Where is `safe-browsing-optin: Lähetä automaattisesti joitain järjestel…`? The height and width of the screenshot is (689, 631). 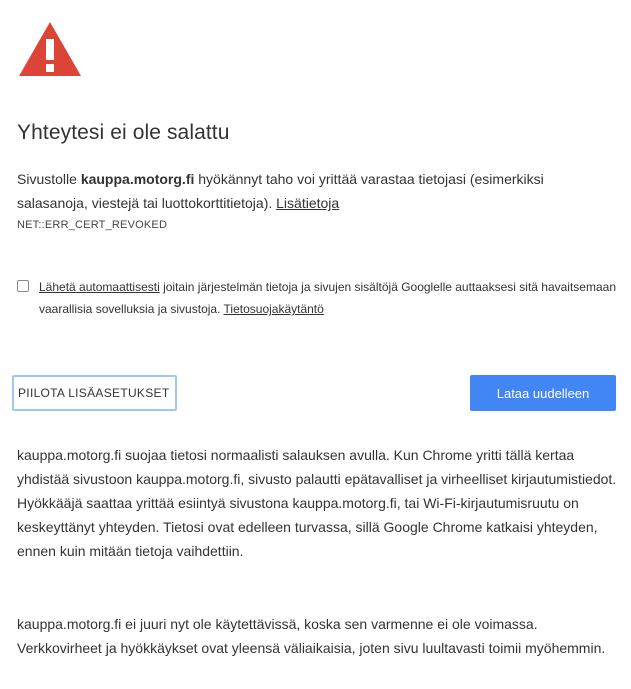
safe-browsing-optin: Lähetä automaattisesti joitain järjestel… is located at coordinates (317, 298).